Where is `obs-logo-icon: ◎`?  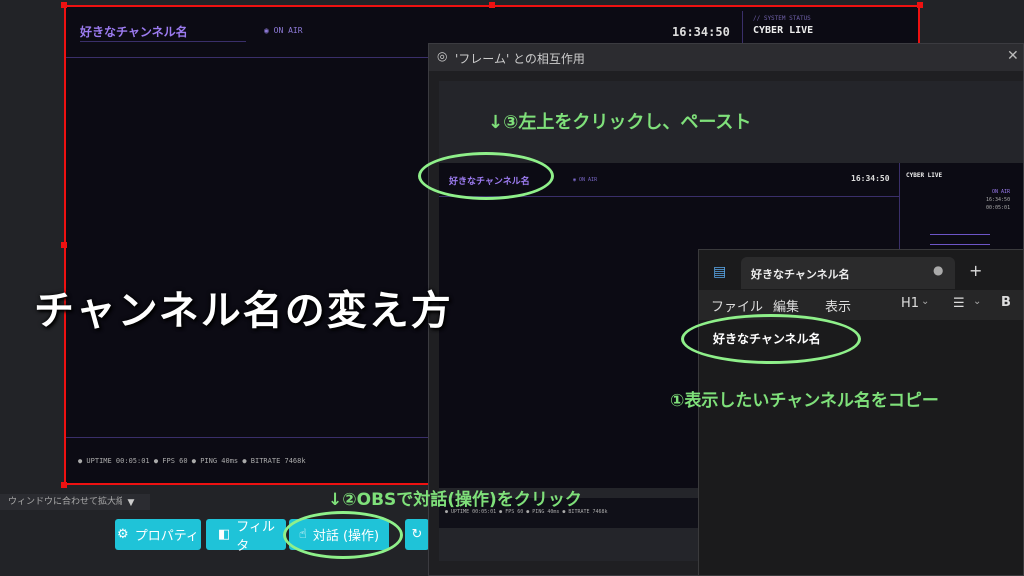
obs-logo-icon: ◎ is located at coordinates (442, 56).